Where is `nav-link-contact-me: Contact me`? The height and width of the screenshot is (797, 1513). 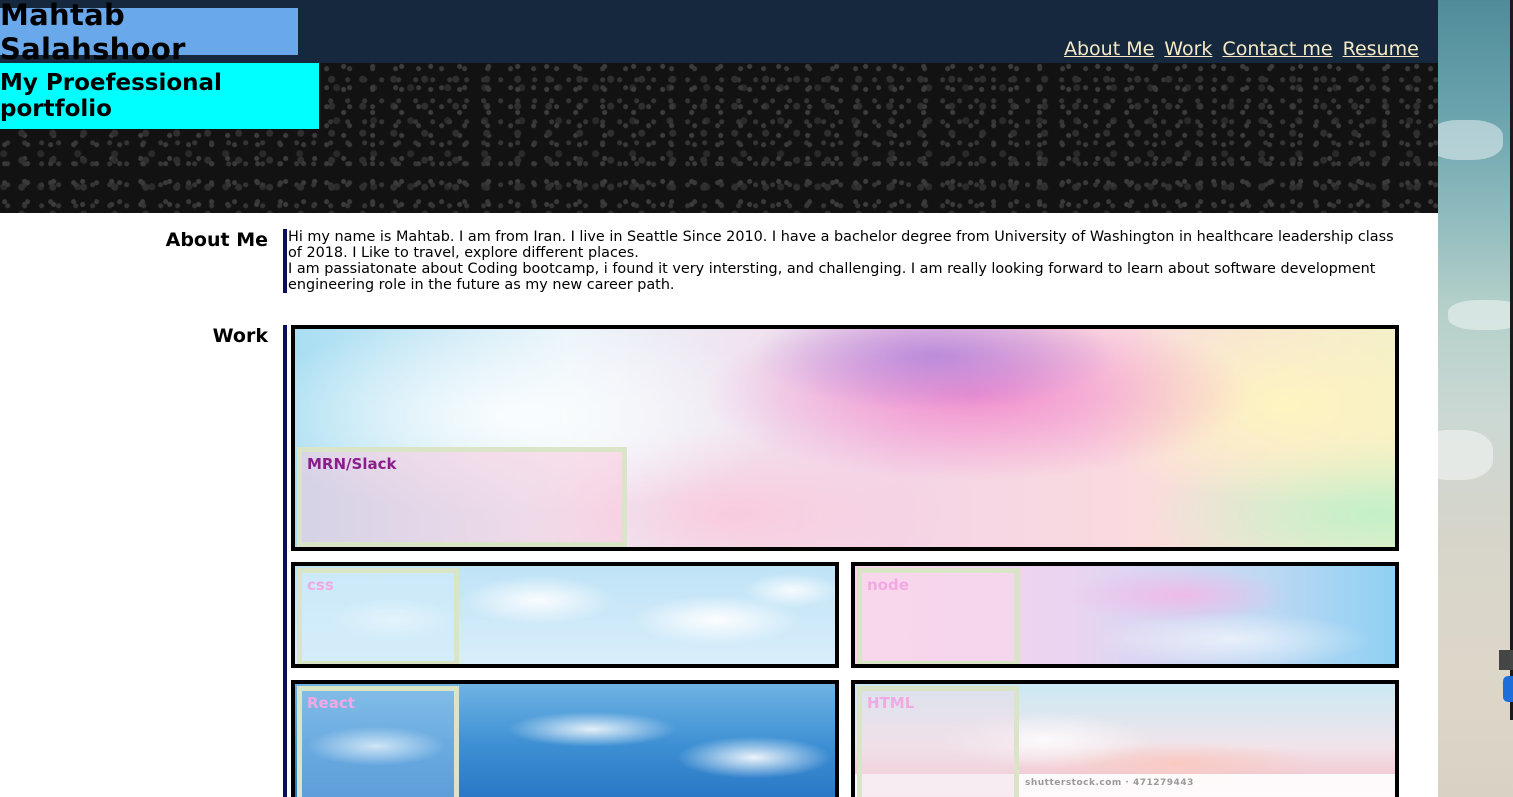
nav-link-contact-me: Contact me is located at coordinates (1277, 49).